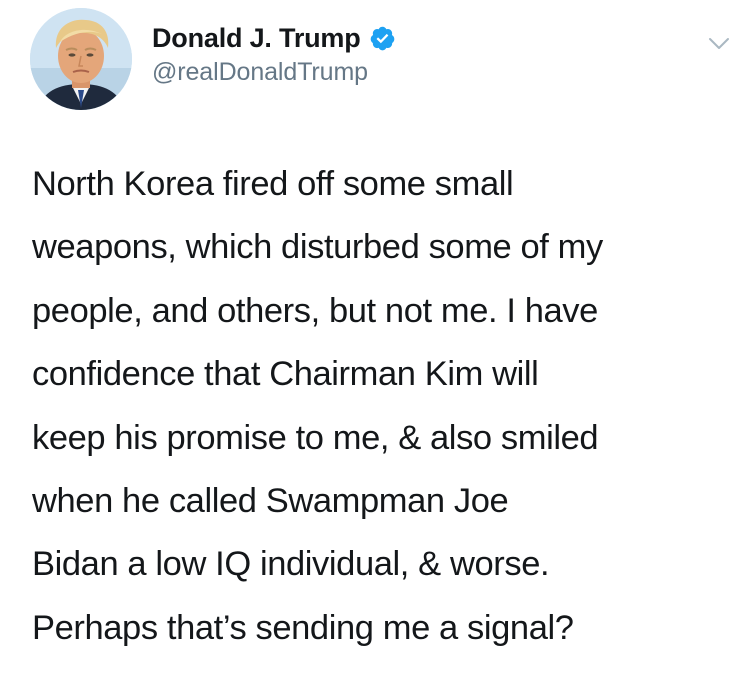  I want to click on tweet-header: Donald J. Trump @realDonaldTrump, so click(380, 59).